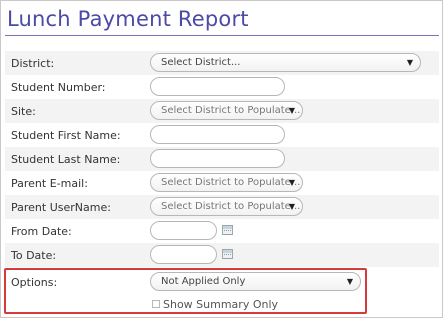 The width and height of the screenshot is (443, 318). Describe the element at coordinates (66, 159) in the screenshot. I see `student-last-name-label: Student Last Name:` at that location.